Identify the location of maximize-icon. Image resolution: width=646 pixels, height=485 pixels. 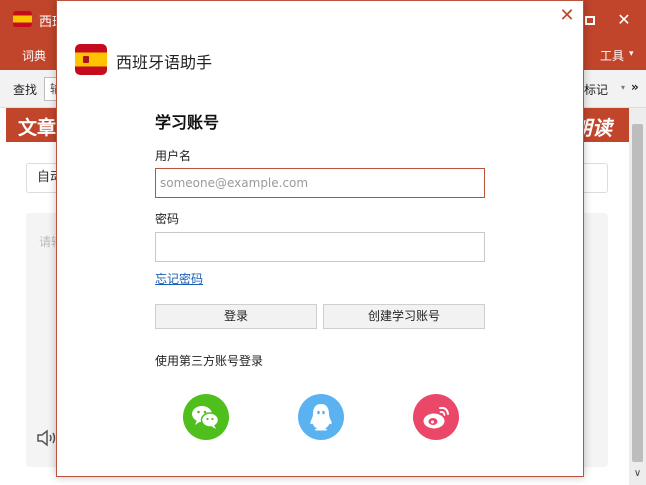
(590, 20).